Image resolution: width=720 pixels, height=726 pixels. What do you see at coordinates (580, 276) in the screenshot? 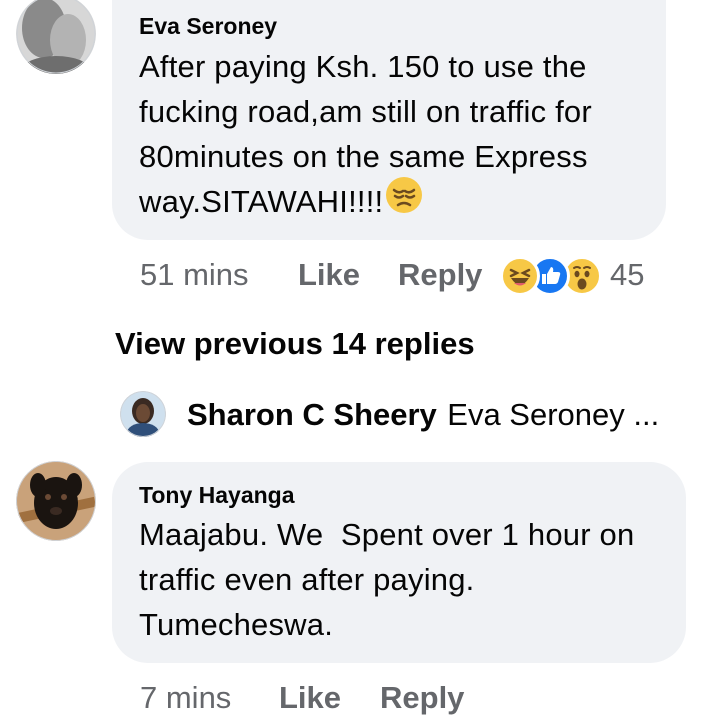
I see `reactions-summary: 45` at bounding box center [580, 276].